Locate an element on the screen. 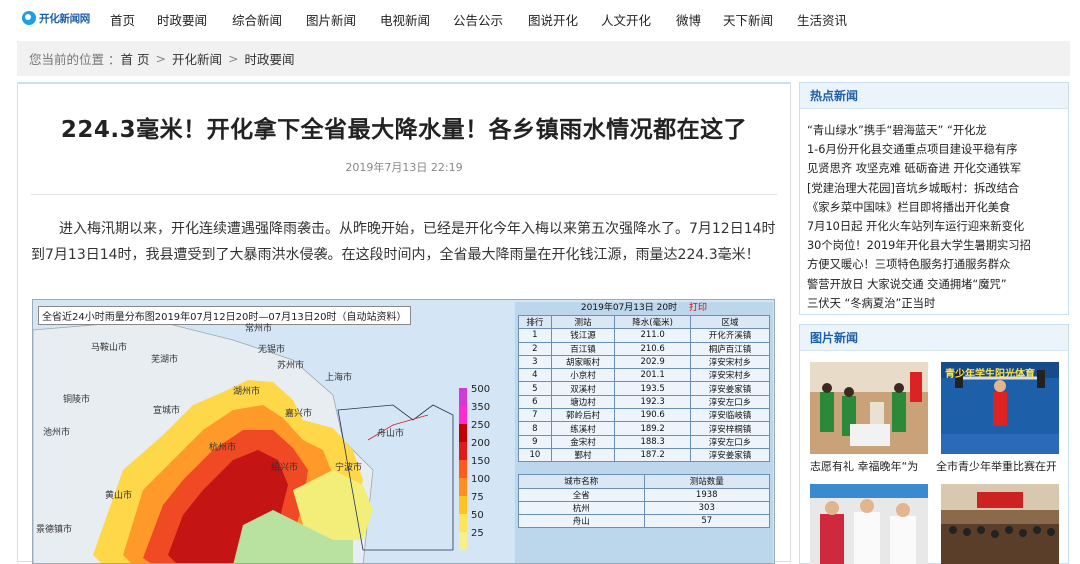 This screenshot has height=564, width=1080. hot-news-item: 警营开放日 大家说交通 交通拥堵“魔咒” is located at coordinates (936, 284).